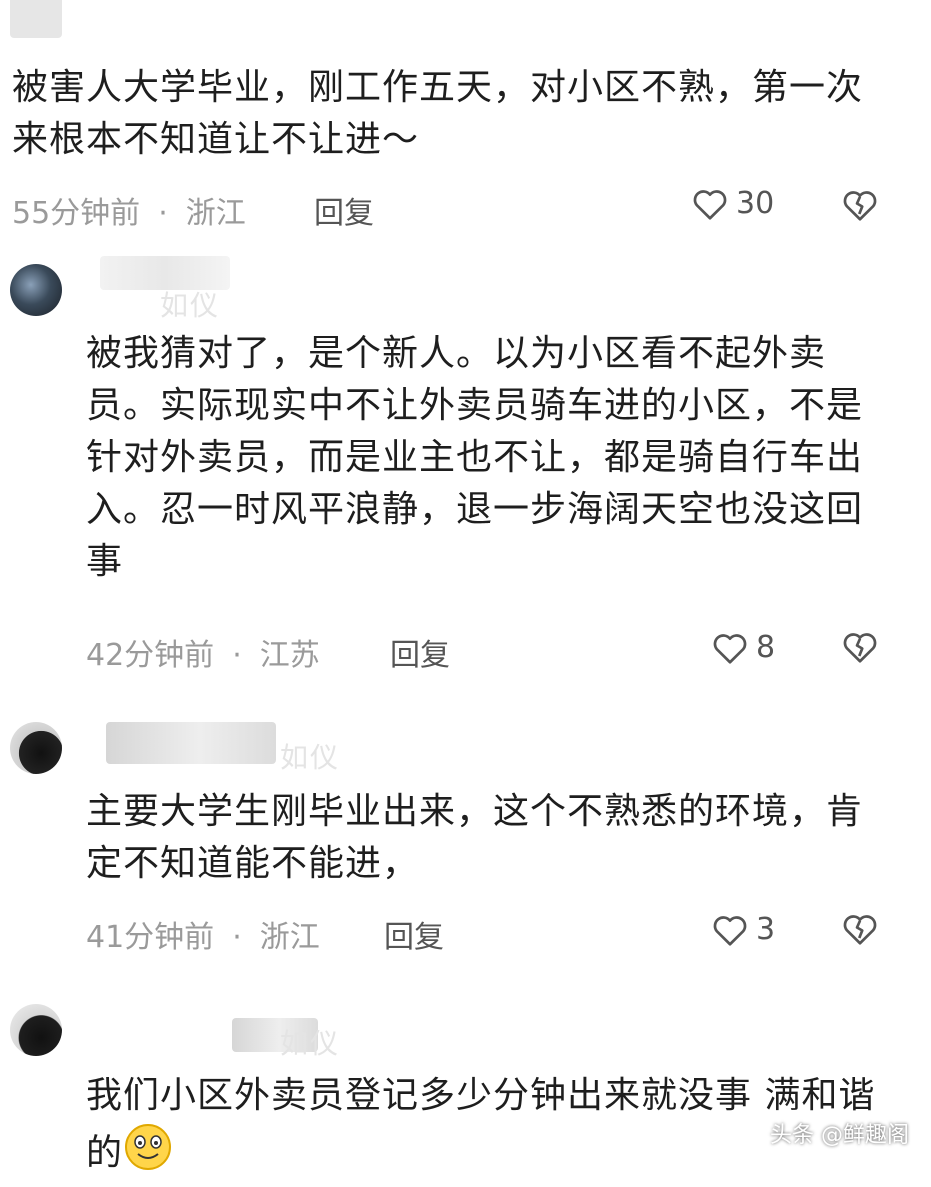  I want to click on comment-3-reply-button: 回复, so click(414, 934).